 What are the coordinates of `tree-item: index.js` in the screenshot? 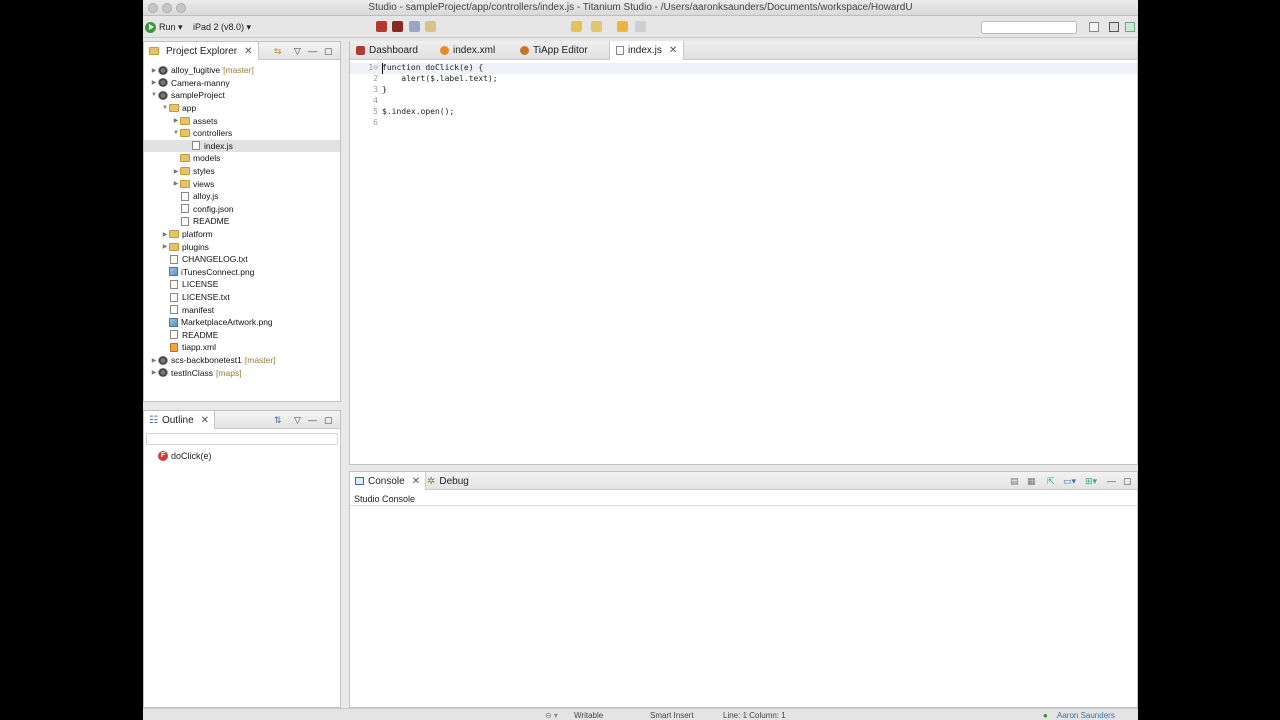 It's located at (242, 146).